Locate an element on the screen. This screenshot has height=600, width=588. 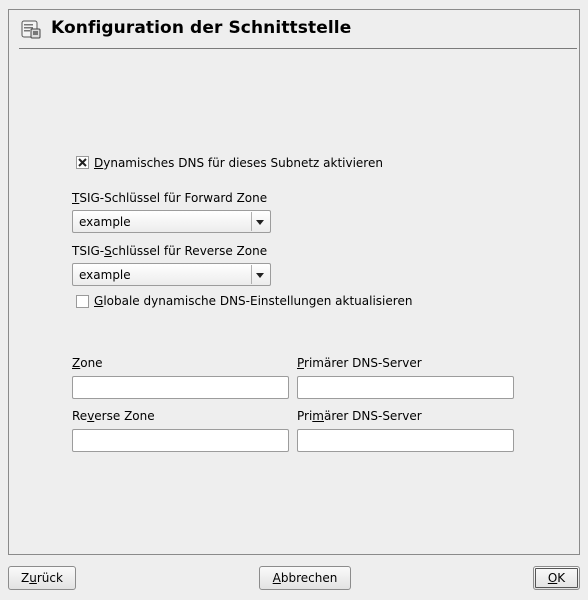
tsig-reverse-label: TSIG-Schlüssel für Reverse Zone is located at coordinates (170, 251).